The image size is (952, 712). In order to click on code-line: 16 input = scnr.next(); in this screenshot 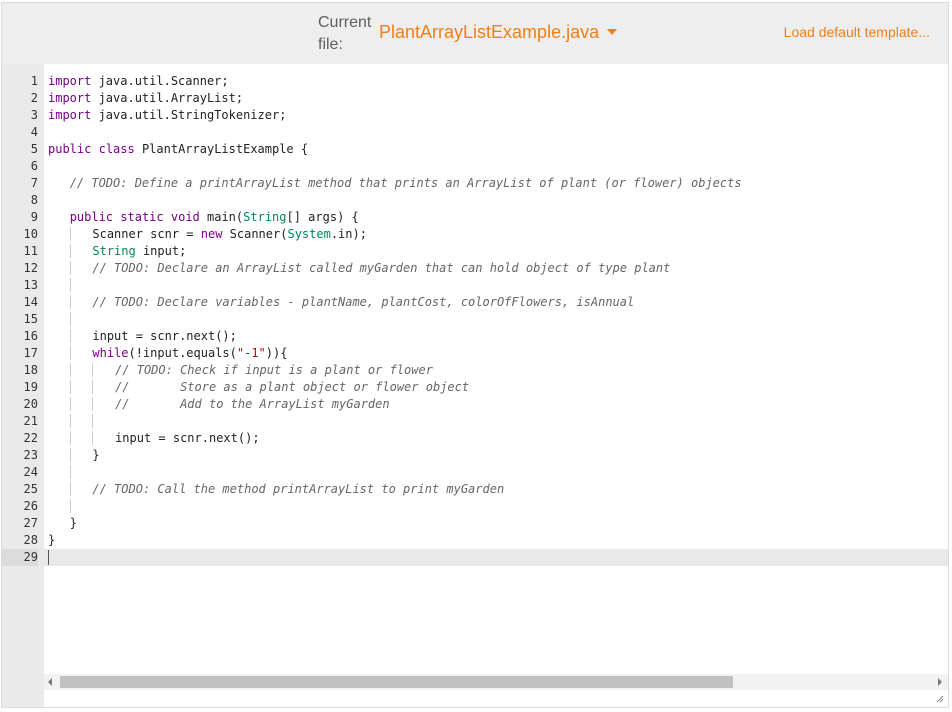, I will do `click(475, 336)`.